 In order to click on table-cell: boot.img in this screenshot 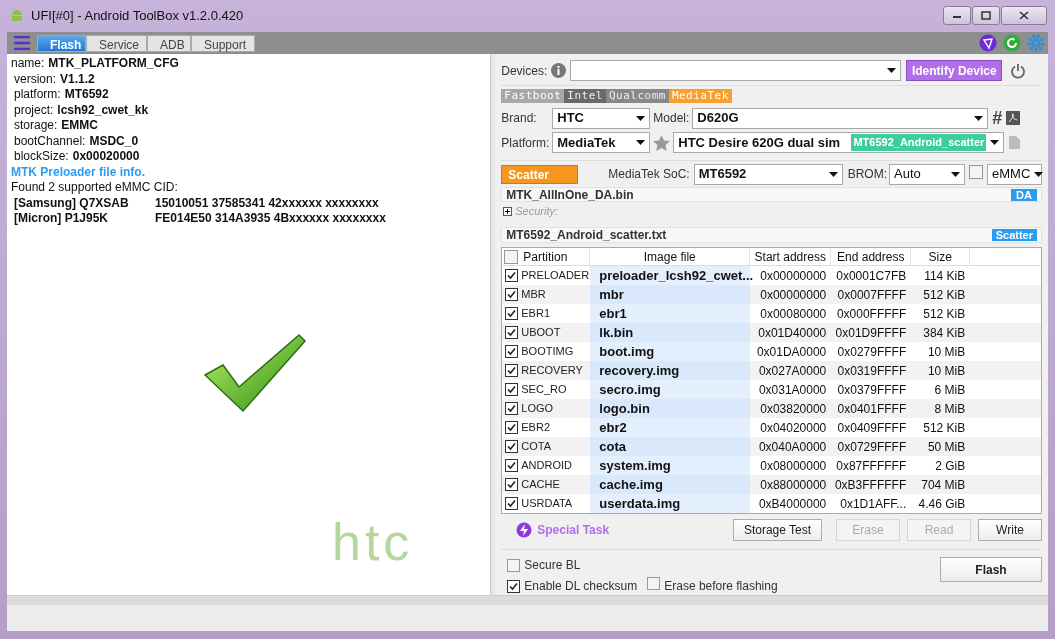, I will do `click(670, 351)`.